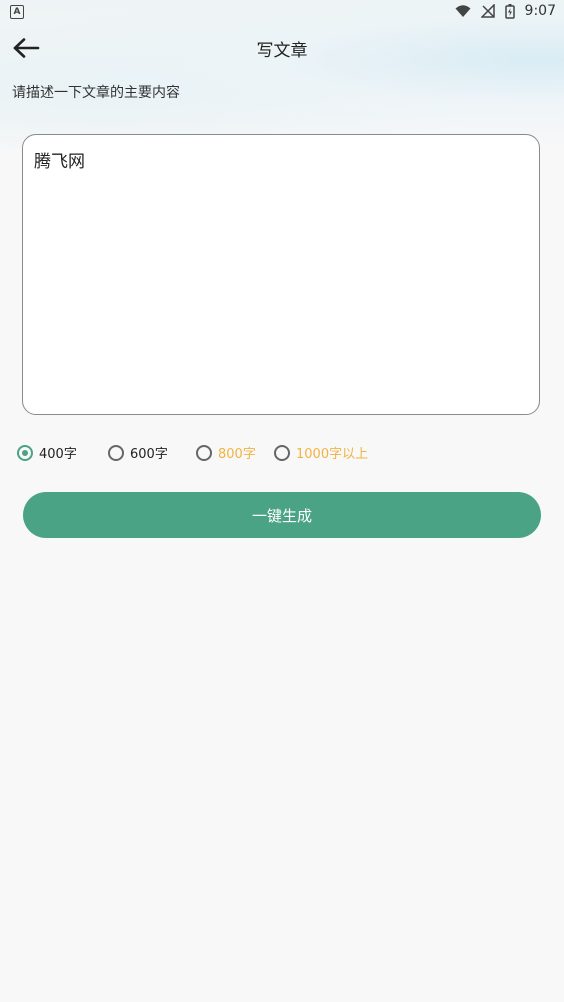 The height and width of the screenshot is (1002, 564). What do you see at coordinates (25, 452) in the screenshot?
I see `radio-checked-icon` at bounding box center [25, 452].